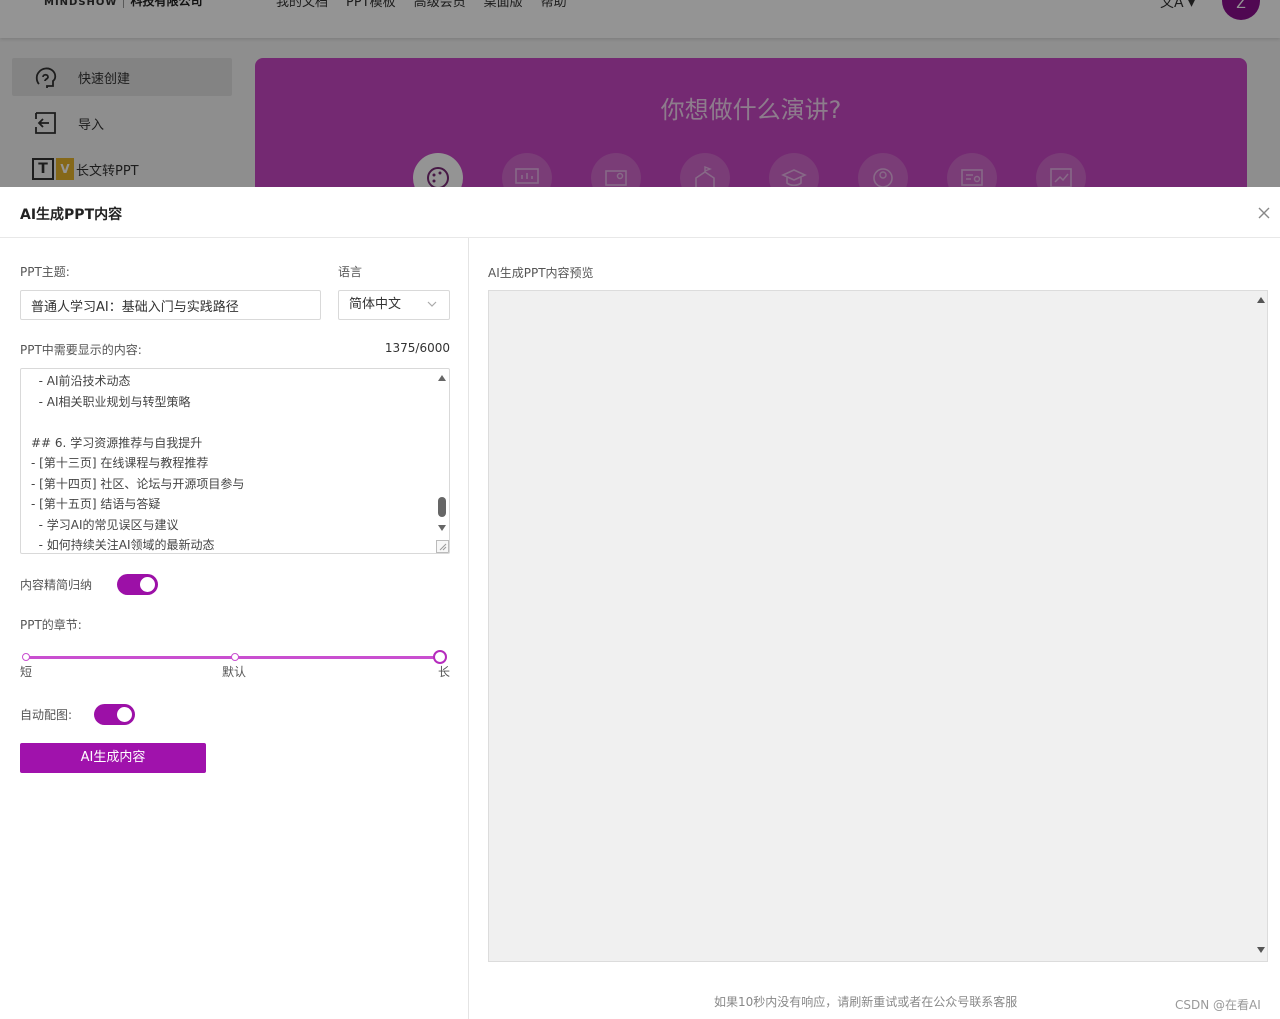  What do you see at coordinates (26, 672) in the screenshot?
I see `slider-label-short: 短` at bounding box center [26, 672].